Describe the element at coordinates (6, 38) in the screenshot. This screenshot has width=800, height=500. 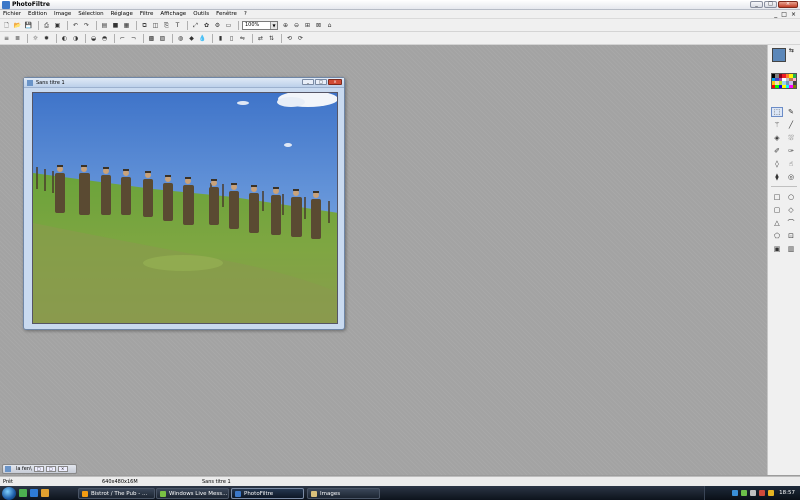
I see `auto-level-icon: ≡` at that location.